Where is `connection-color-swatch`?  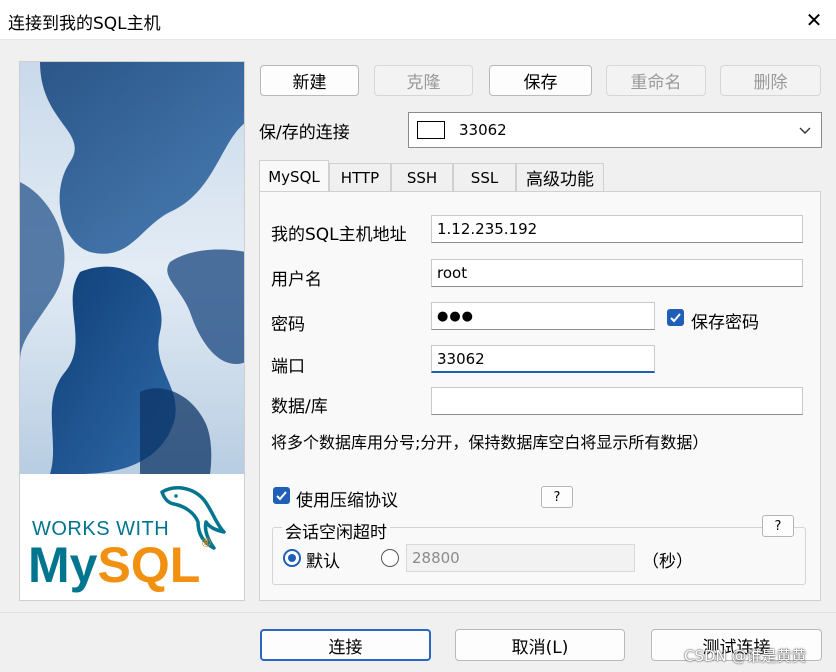 connection-color-swatch is located at coordinates (431, 130).